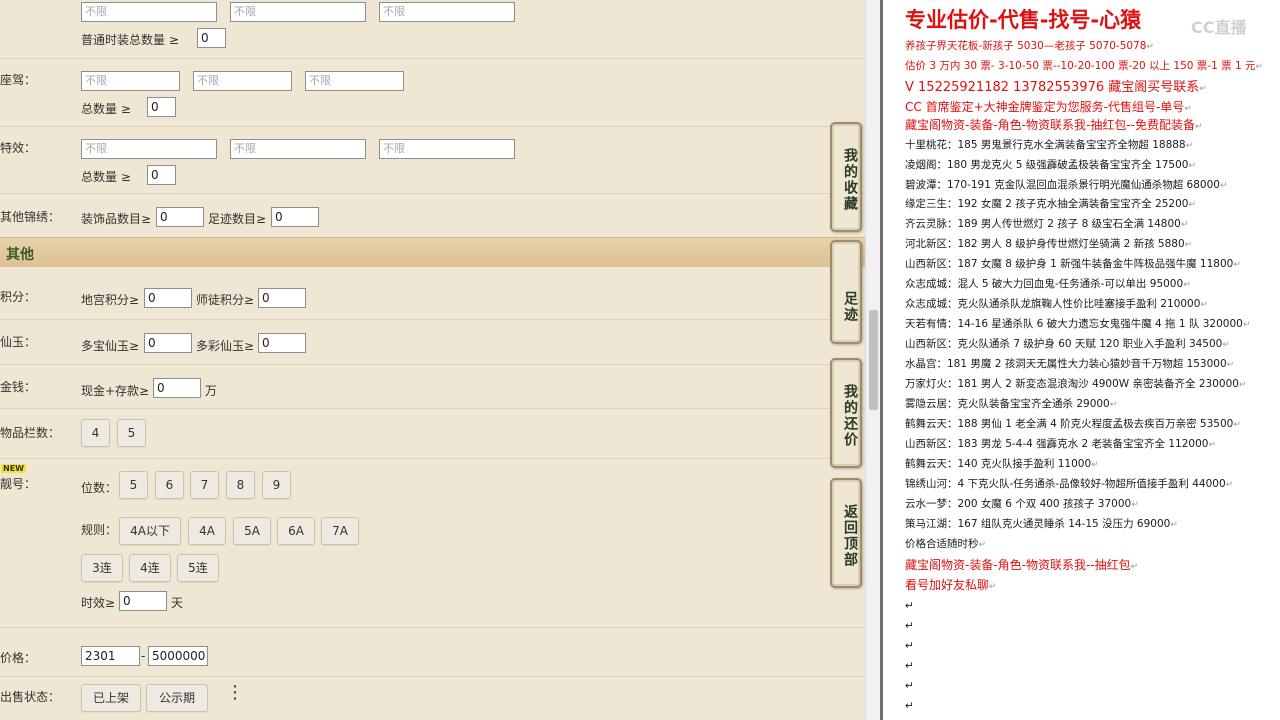 The width and height of the screenshot is (1280, 720). Describe the element at coordinates (30, 433) in the screenshot. I see `slots-label: 物品栏数：` at that location.